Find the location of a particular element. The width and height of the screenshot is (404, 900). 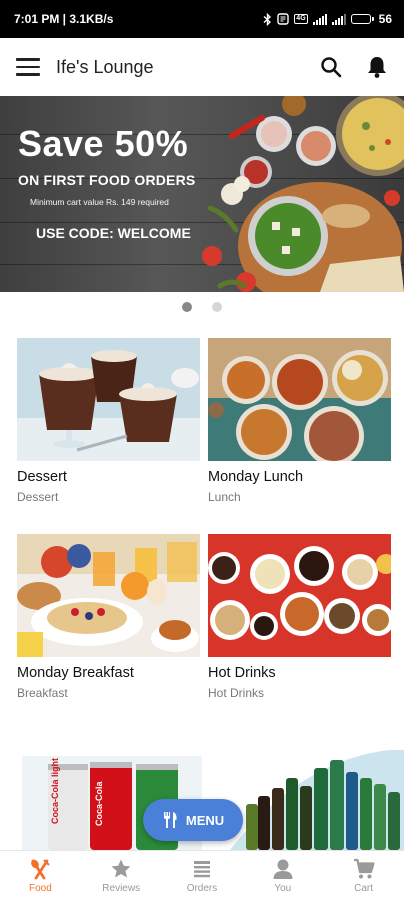

banner-headline: Save 50% is located at coordinates (103, 143).